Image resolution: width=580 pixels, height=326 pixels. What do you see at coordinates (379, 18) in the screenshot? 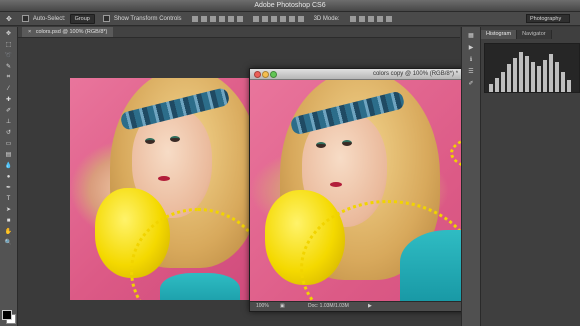
I see `3d-slide-icon` at bounding box center [379, 18].